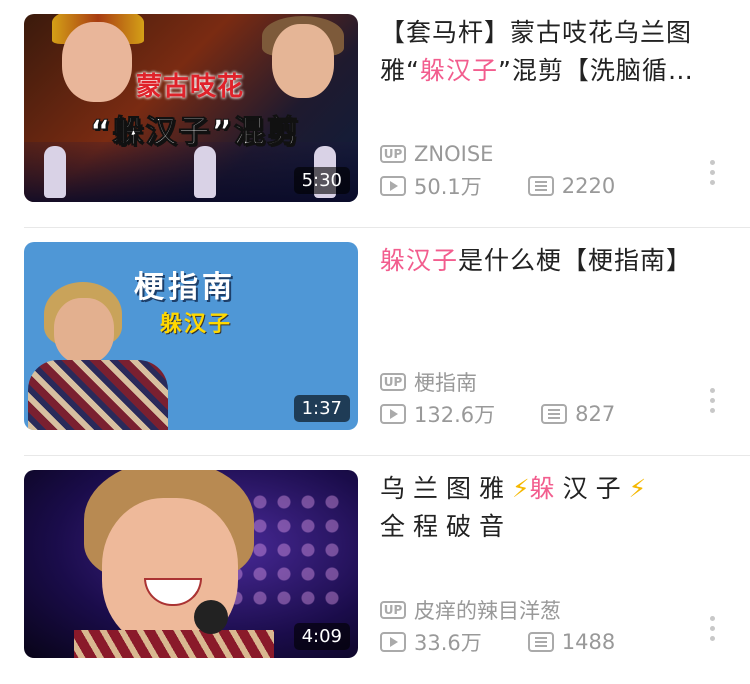  I want to click on view-count: 132.6万, so click(455, 415).